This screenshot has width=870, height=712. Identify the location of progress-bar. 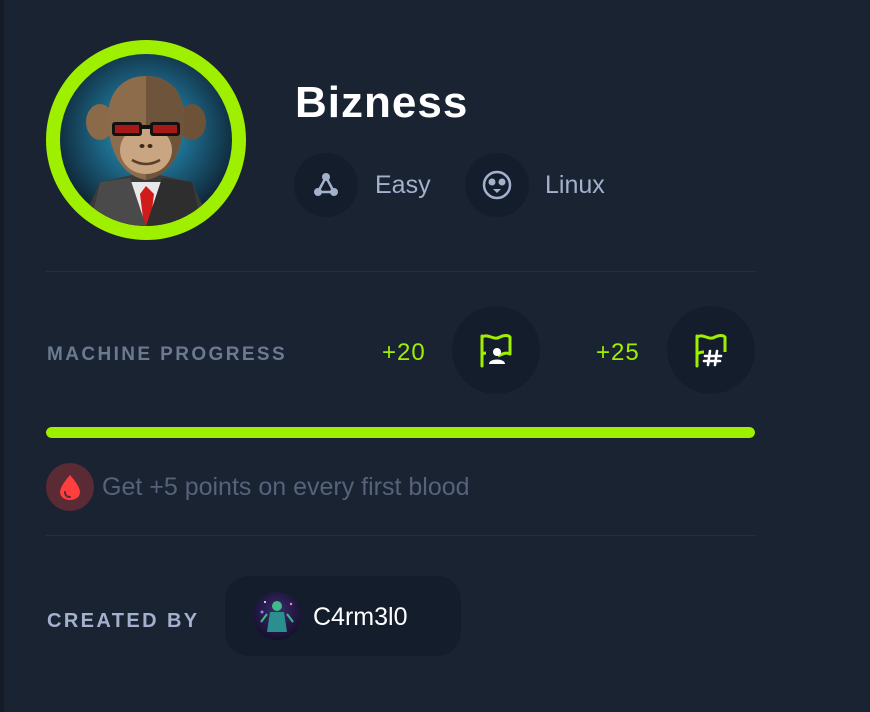
(400, 432).